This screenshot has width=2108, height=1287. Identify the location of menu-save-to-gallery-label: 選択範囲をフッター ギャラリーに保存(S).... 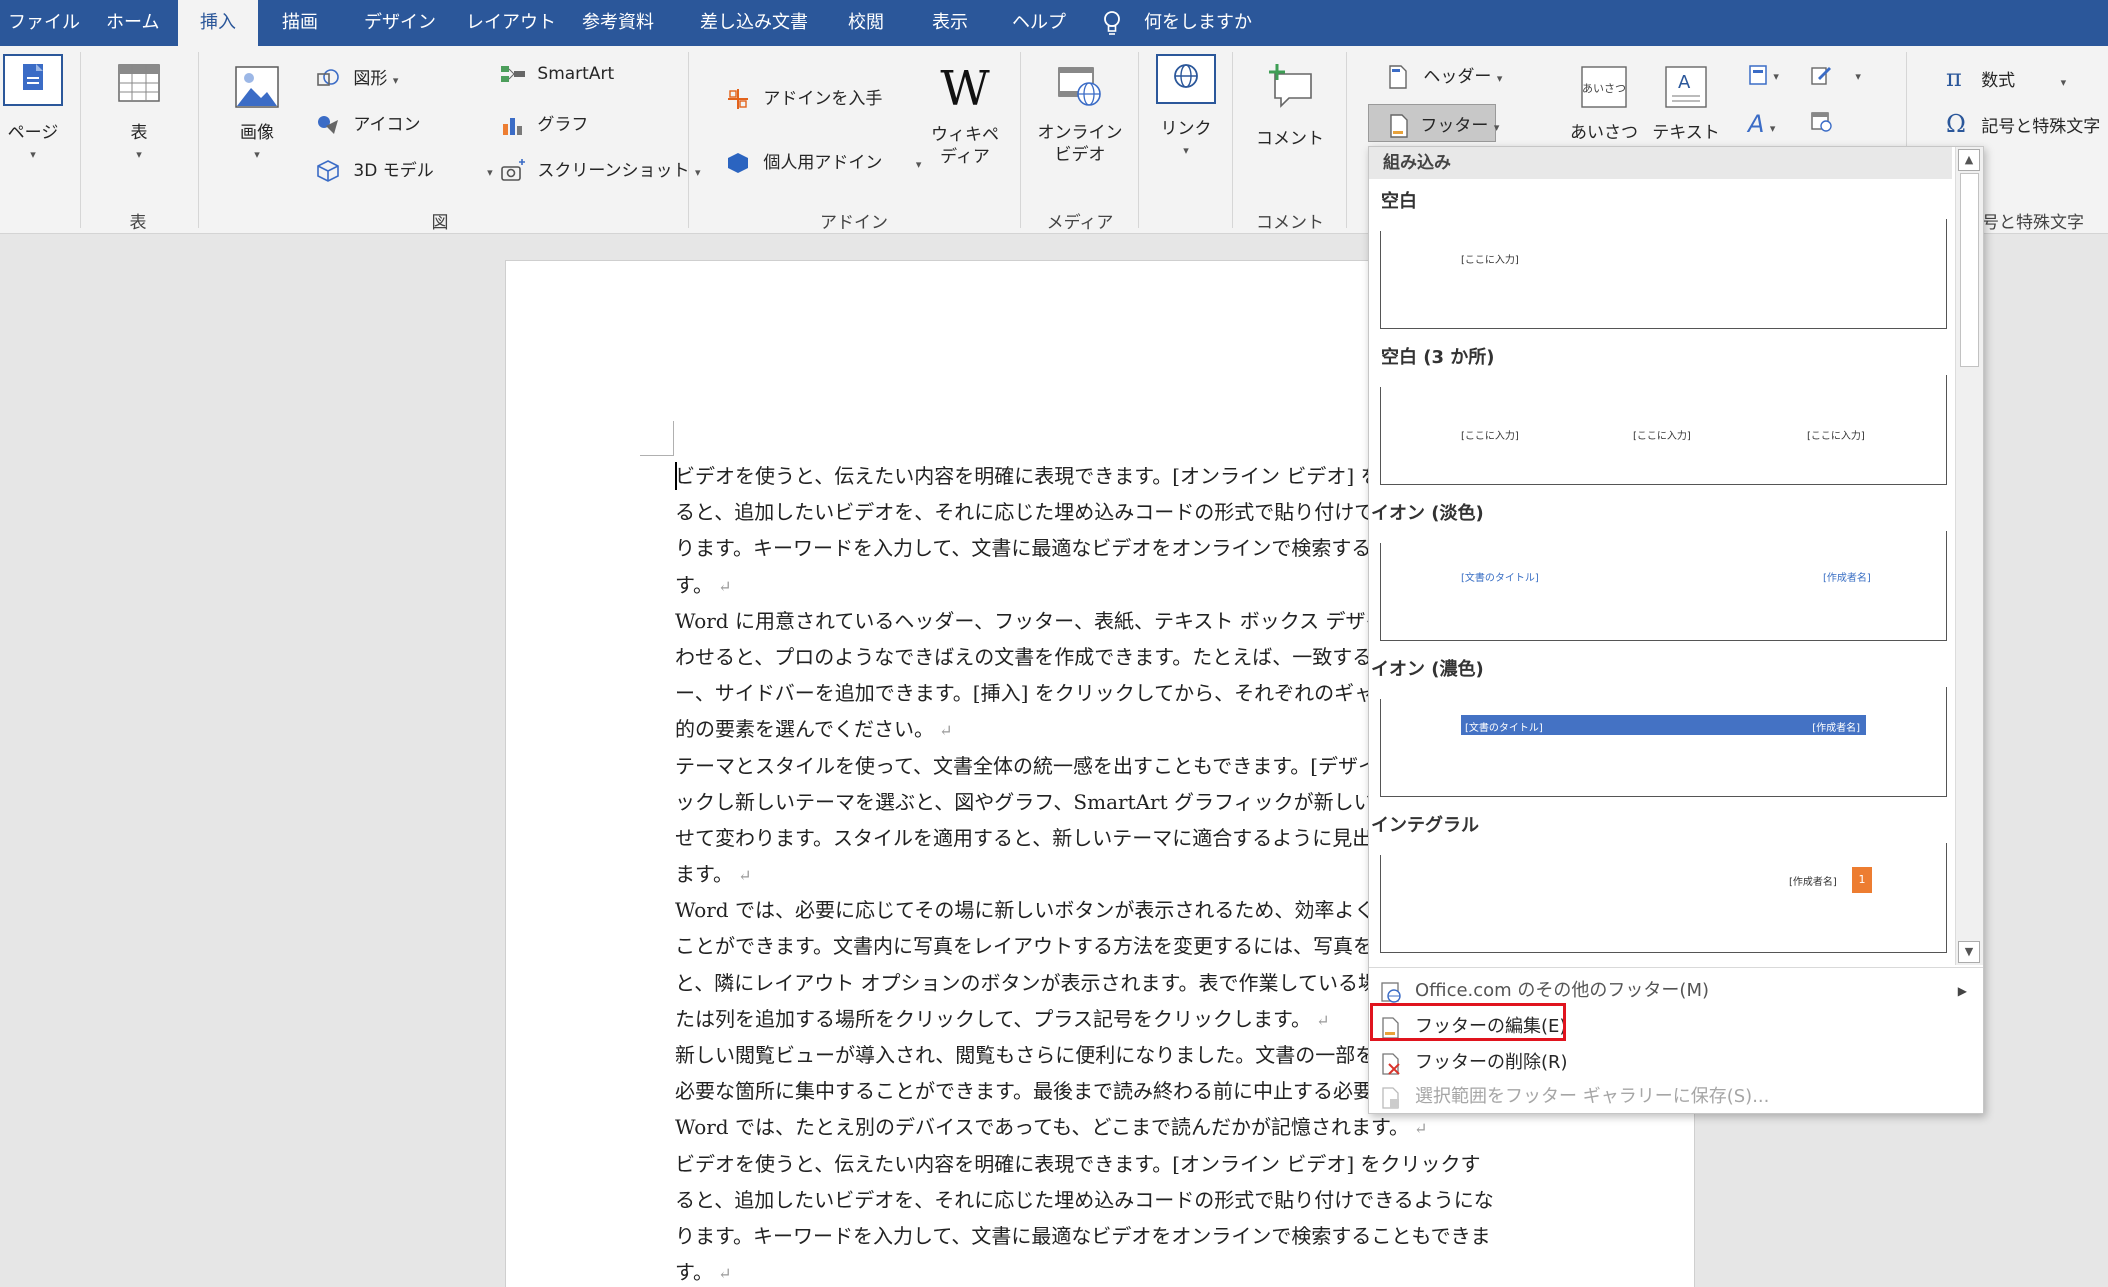
(1592, 1096).